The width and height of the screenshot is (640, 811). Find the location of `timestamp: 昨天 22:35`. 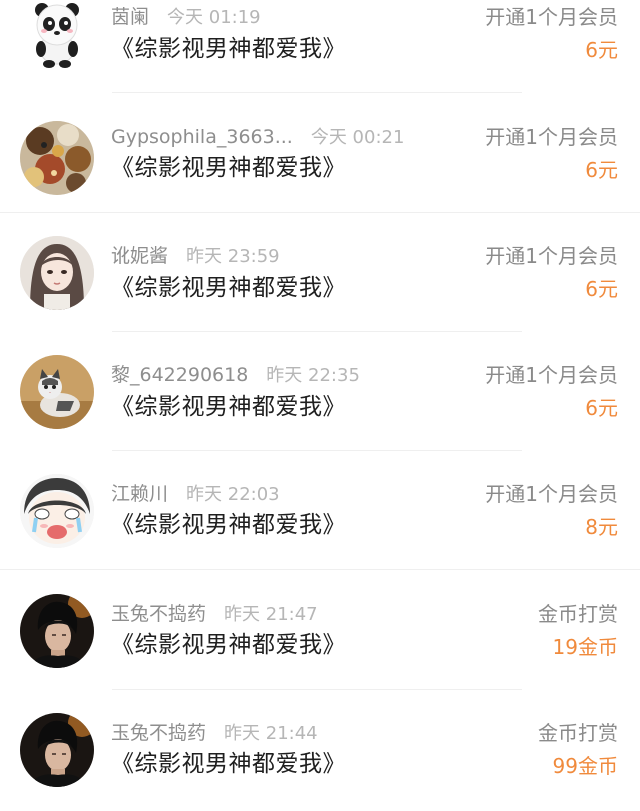

timestamp: 昨天 22:35 is located at coordinates (313, 375).